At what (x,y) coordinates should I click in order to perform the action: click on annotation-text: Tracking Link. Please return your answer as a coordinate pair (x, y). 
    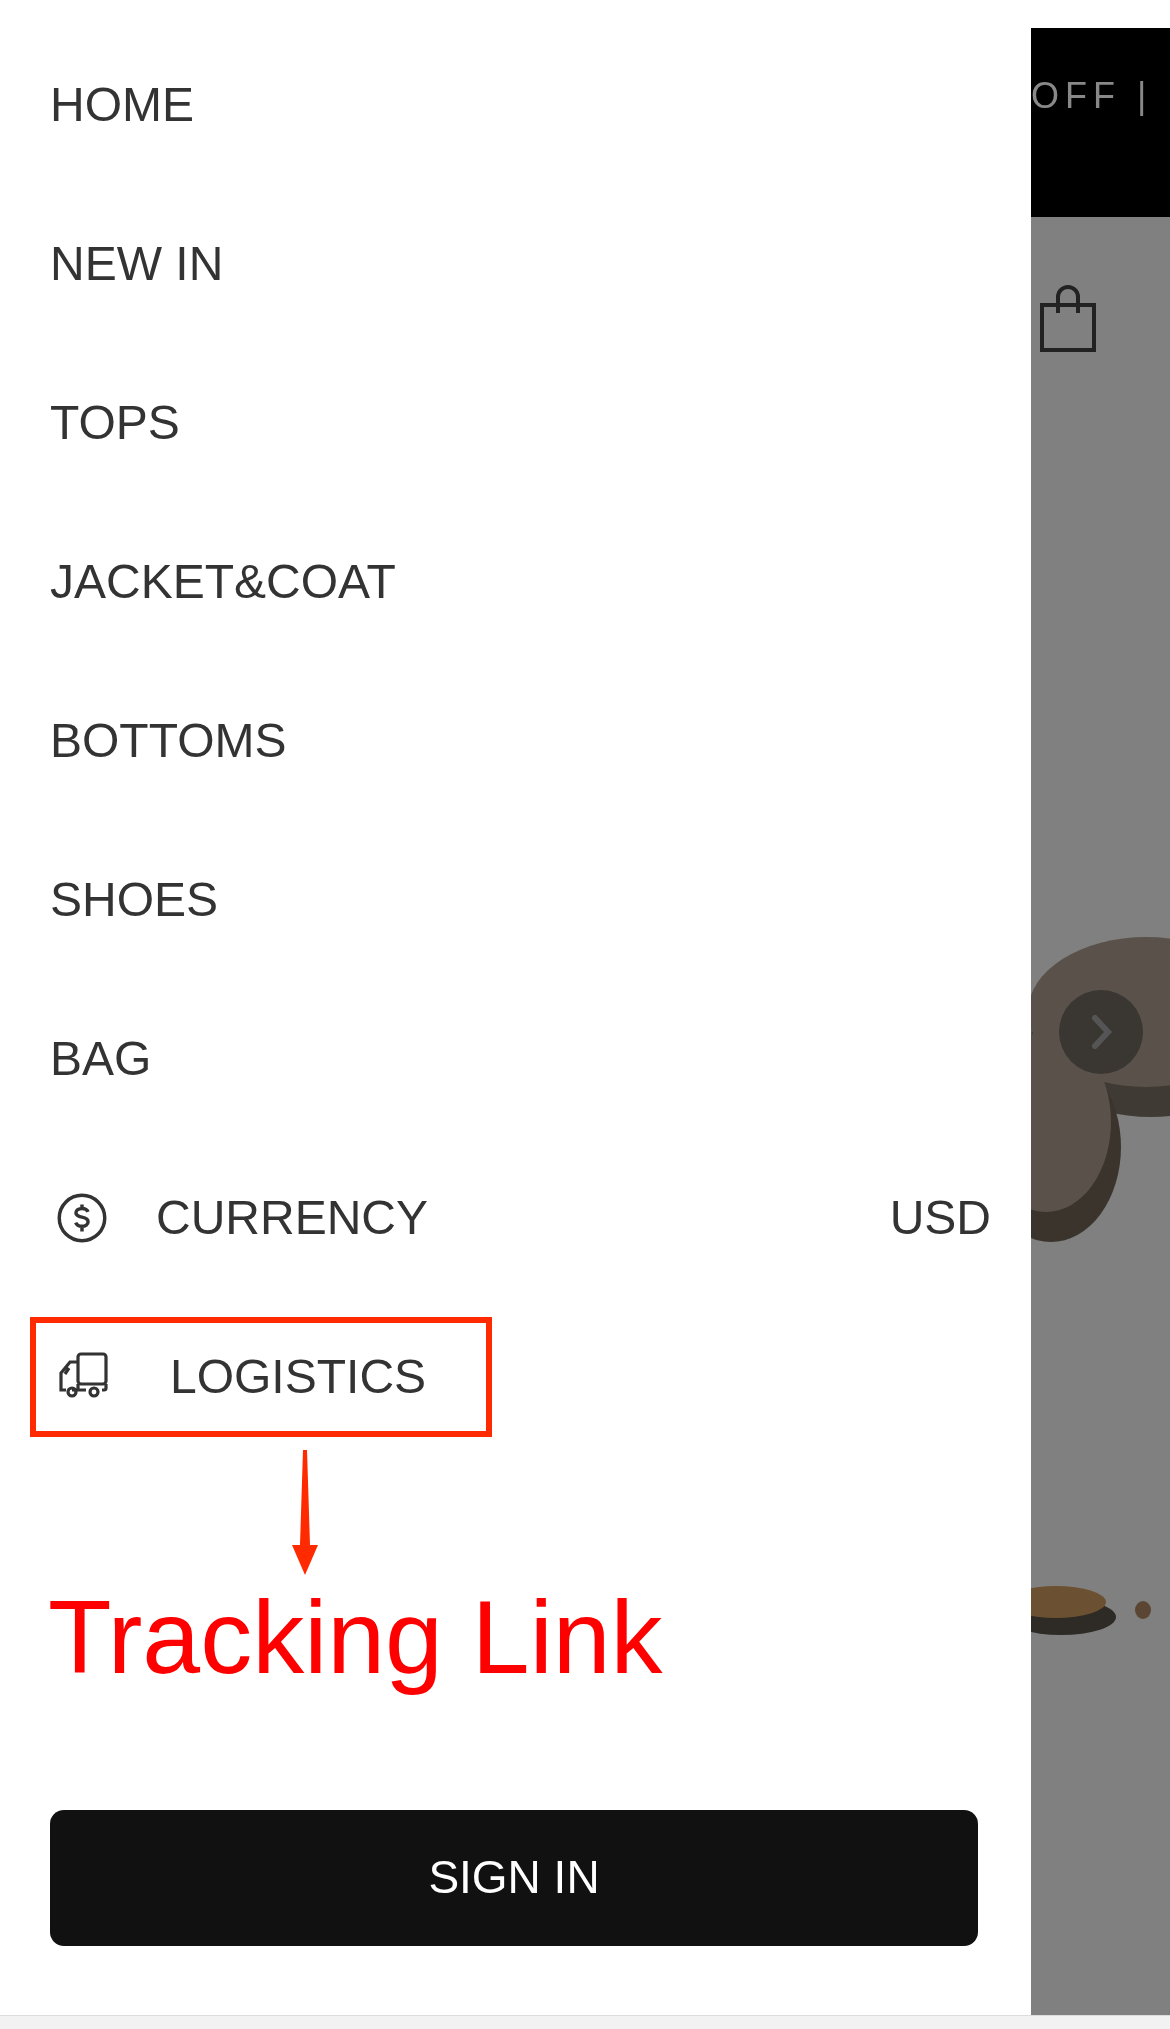
    Looking at the image, I should click on (355, 1637).